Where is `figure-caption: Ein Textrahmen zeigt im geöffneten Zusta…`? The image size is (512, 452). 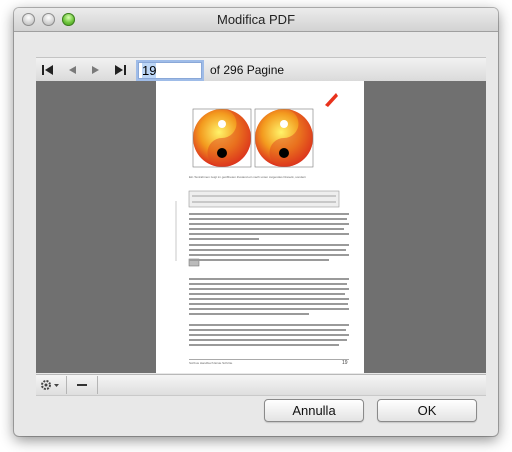
figure-caption: Ein Textrahmen zeigt im geöffneten Zusta… is located at coordinates (248, 177).